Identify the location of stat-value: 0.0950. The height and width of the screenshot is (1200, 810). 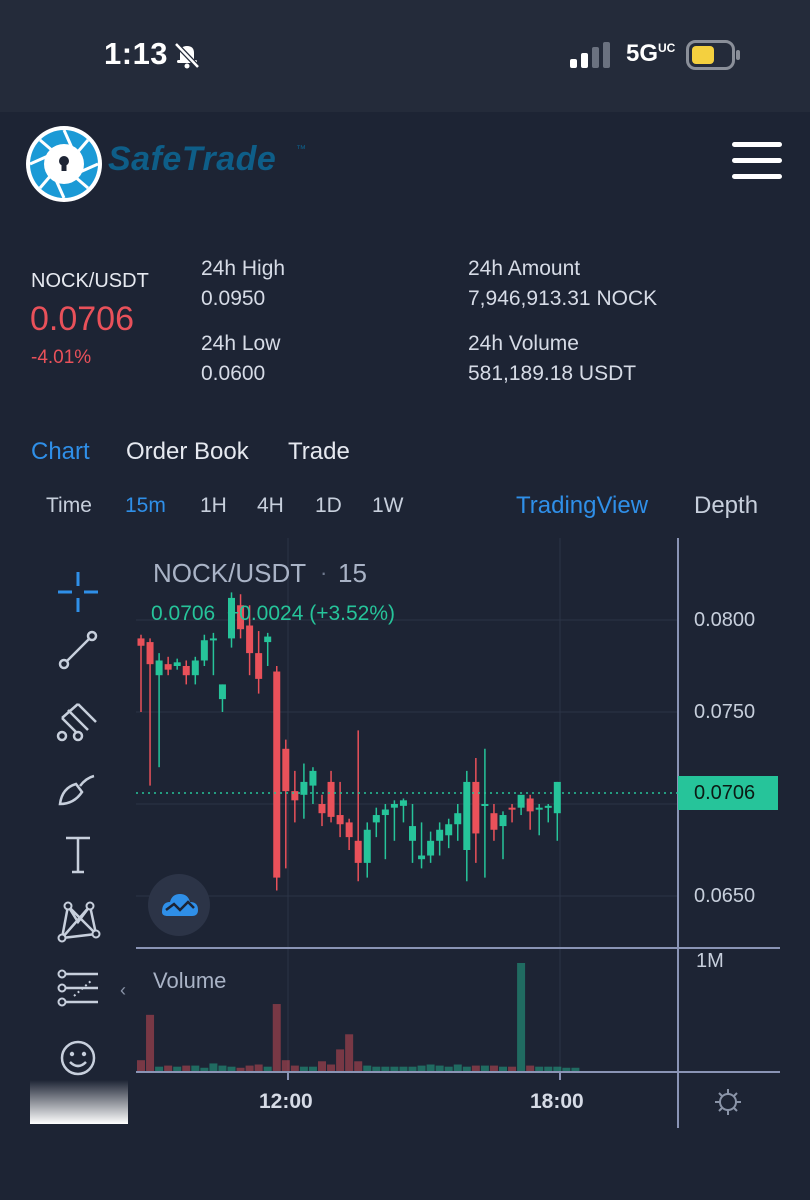
(233, 298).